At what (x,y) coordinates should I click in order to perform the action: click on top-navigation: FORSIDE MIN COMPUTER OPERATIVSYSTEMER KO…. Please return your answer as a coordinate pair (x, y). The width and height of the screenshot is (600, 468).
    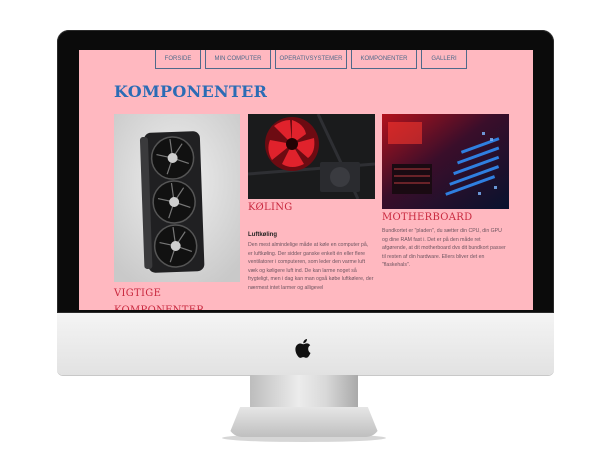
    Looking at the image, I should click on (311, 60).